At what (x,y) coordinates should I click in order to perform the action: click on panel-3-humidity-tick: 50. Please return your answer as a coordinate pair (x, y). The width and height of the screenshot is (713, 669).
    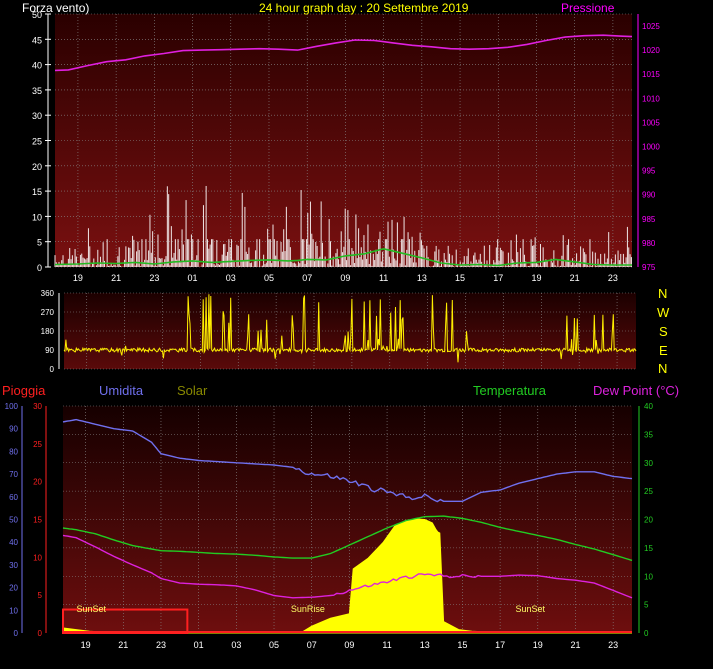
    Looking at the image, I should click on (13, 520).